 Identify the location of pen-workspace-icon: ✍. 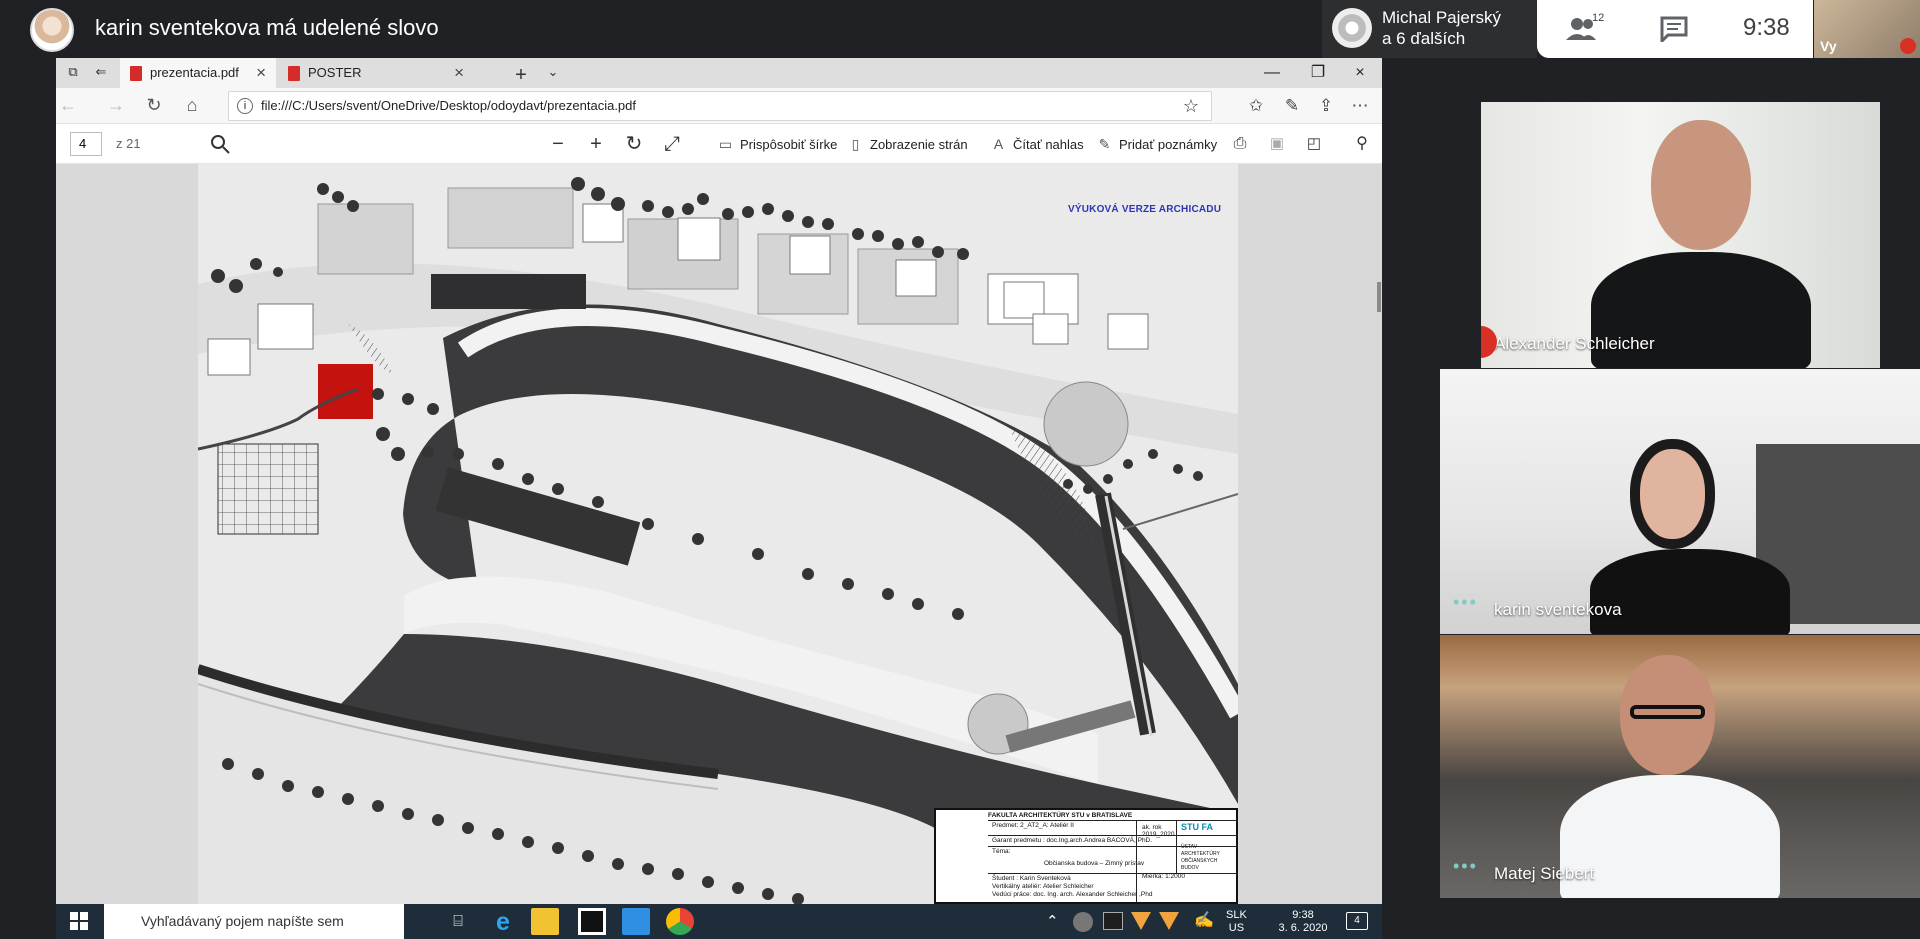
(1204, 921).